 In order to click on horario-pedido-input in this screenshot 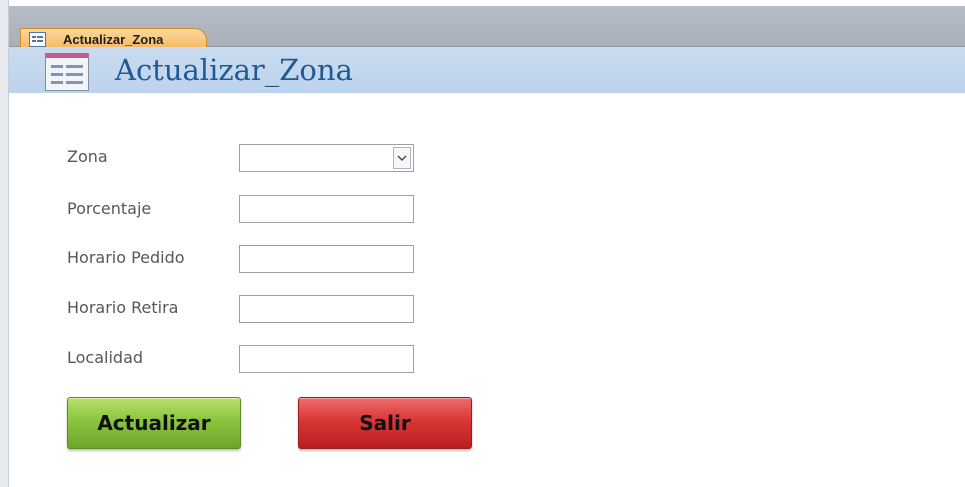, I will do `click(326, 259)`.